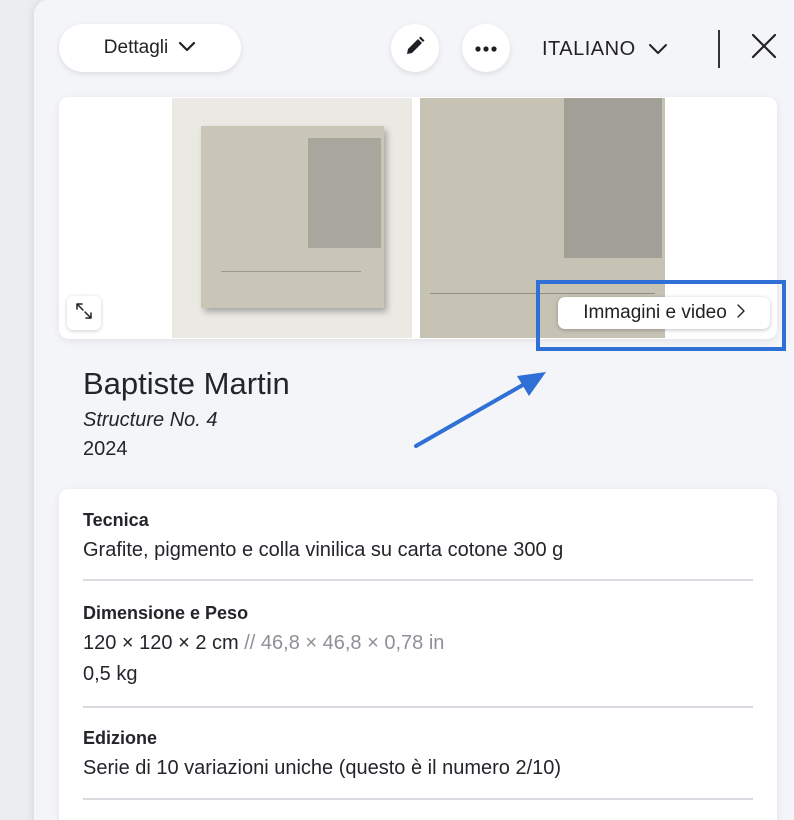 This screenshot has width=794, height=820. What do you see at coordinates (344, 643) in the screenshot?
I see `dimensions-inches: // 46,8 × 46,8 × 0,78 in` at bounding box center [344, 643].